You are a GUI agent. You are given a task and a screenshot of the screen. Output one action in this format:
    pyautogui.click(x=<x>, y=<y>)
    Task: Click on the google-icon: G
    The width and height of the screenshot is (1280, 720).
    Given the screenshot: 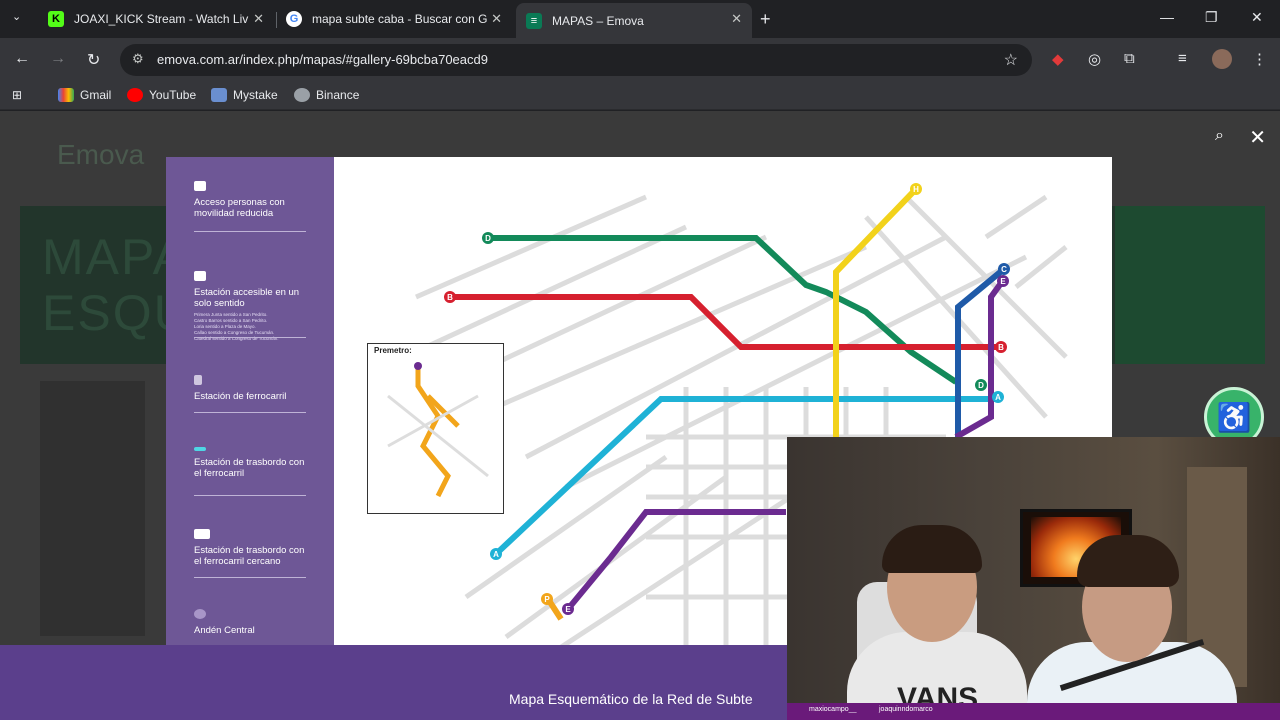 What is the action you would take?
    pyautogui.click(x=294, y=19)
    